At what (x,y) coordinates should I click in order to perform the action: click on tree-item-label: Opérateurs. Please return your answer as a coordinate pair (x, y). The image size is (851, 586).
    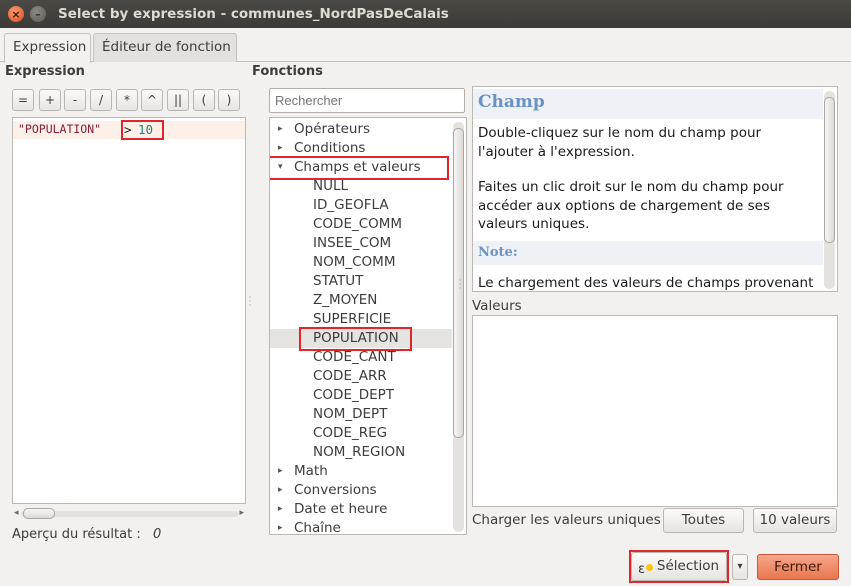
    Looking at the image, I should click on (332, 129).